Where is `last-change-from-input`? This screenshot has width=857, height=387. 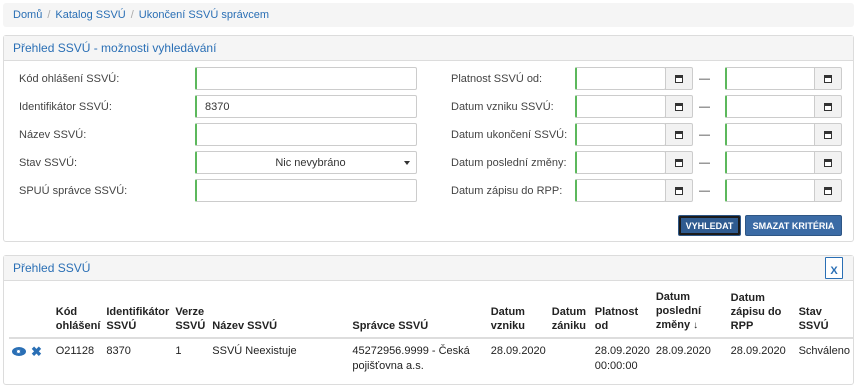
last-change-from-input is located at coordinates (620, 162).